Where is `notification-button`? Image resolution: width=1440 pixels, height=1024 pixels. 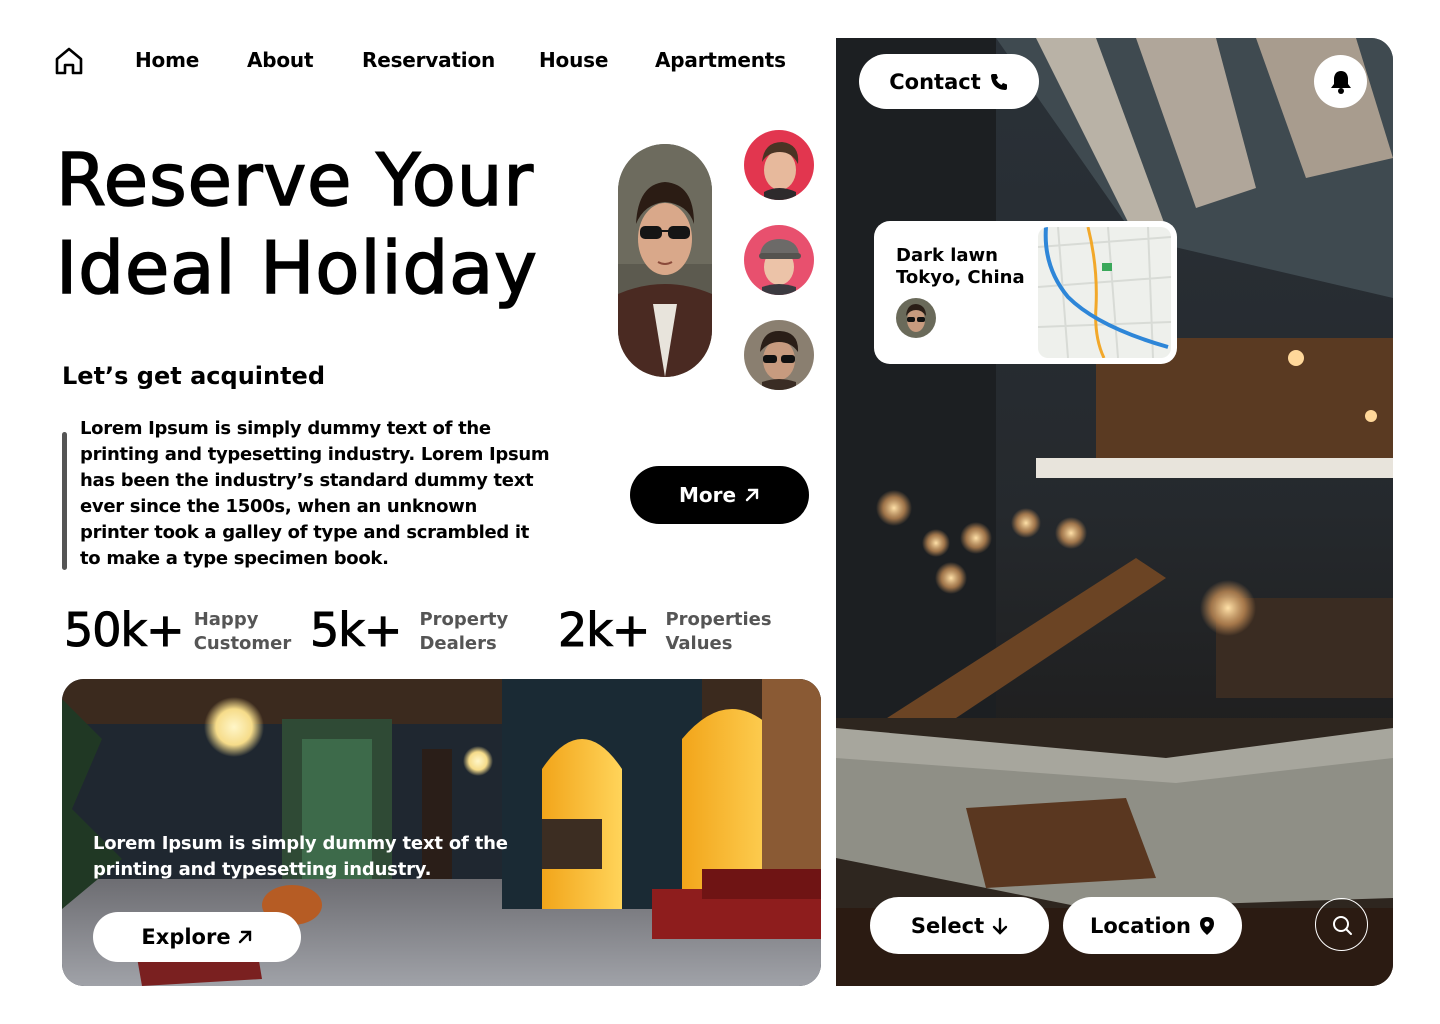 notification-button is located at coordinates (1340, 81).